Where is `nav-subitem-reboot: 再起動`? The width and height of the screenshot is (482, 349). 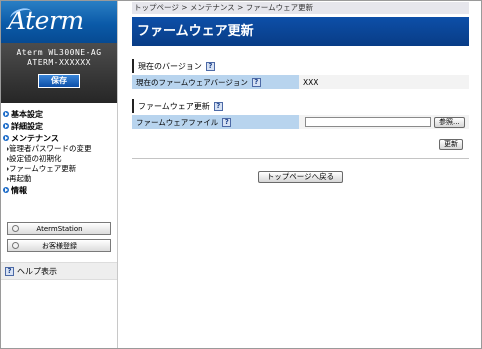 nav-subitem-reboot: 再起動 is located at coordinates (59, 179).